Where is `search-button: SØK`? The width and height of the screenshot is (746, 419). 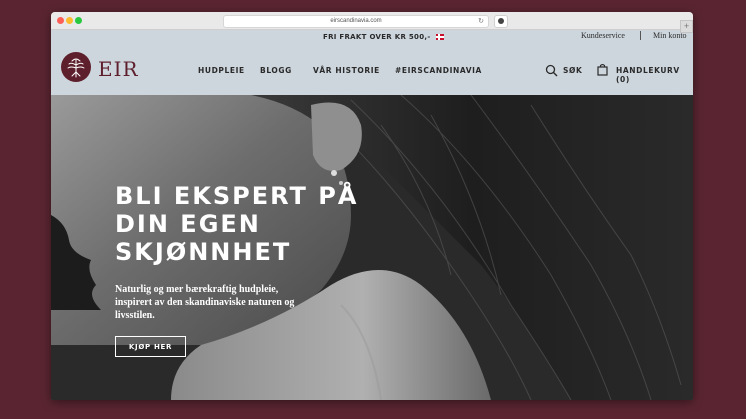
search-button: SØK is located at coordinates (572, 70).